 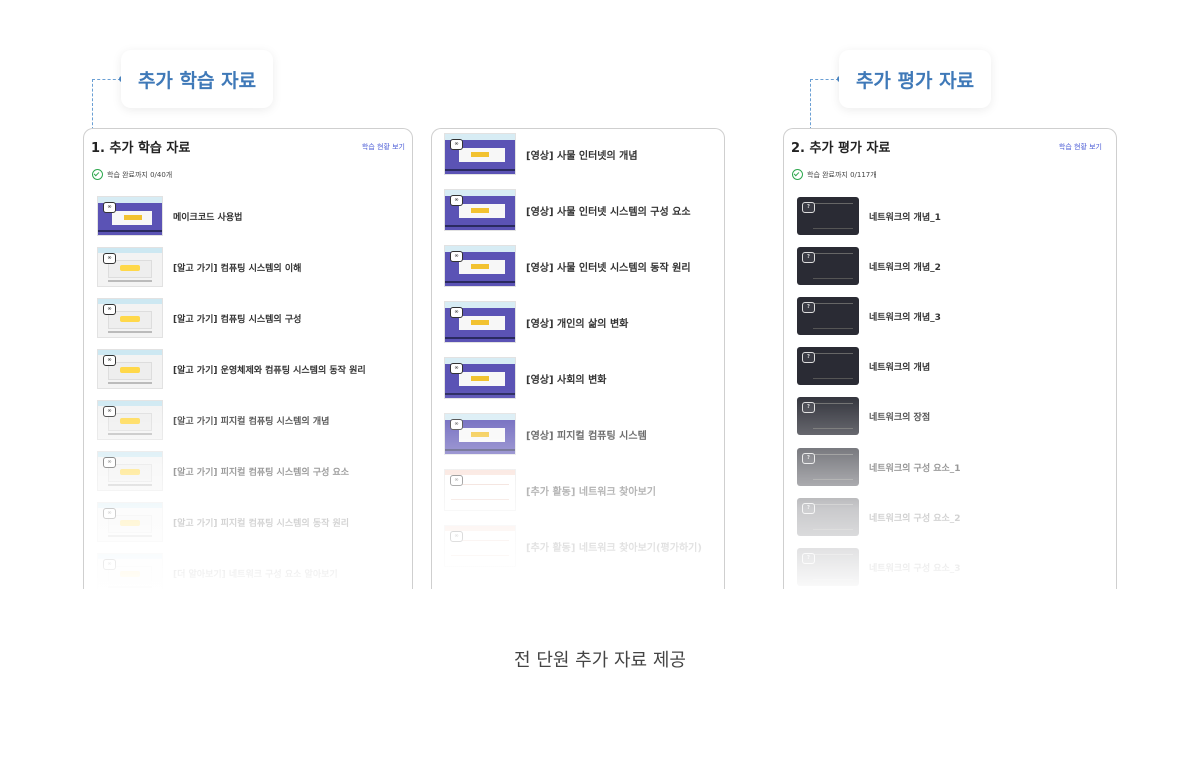 I want to click on progress-status: 학습 완료까지 0/117개, so click(x=834, y=174).